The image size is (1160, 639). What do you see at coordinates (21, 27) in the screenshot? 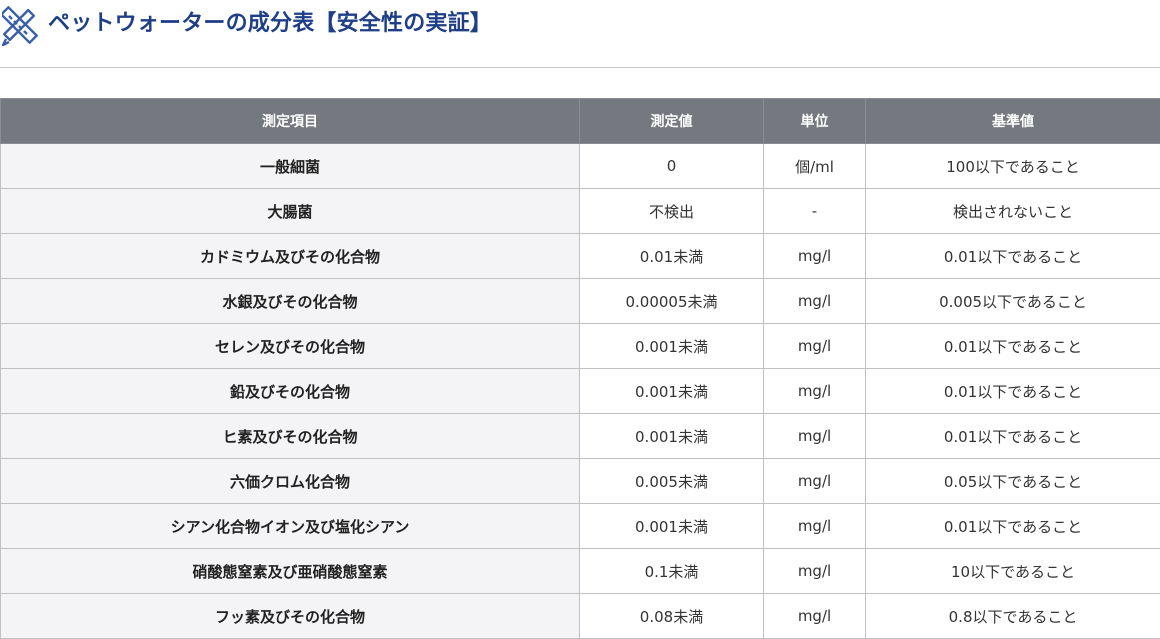
I see `ruler-pencil-icon` at bounding box center [21, 27].